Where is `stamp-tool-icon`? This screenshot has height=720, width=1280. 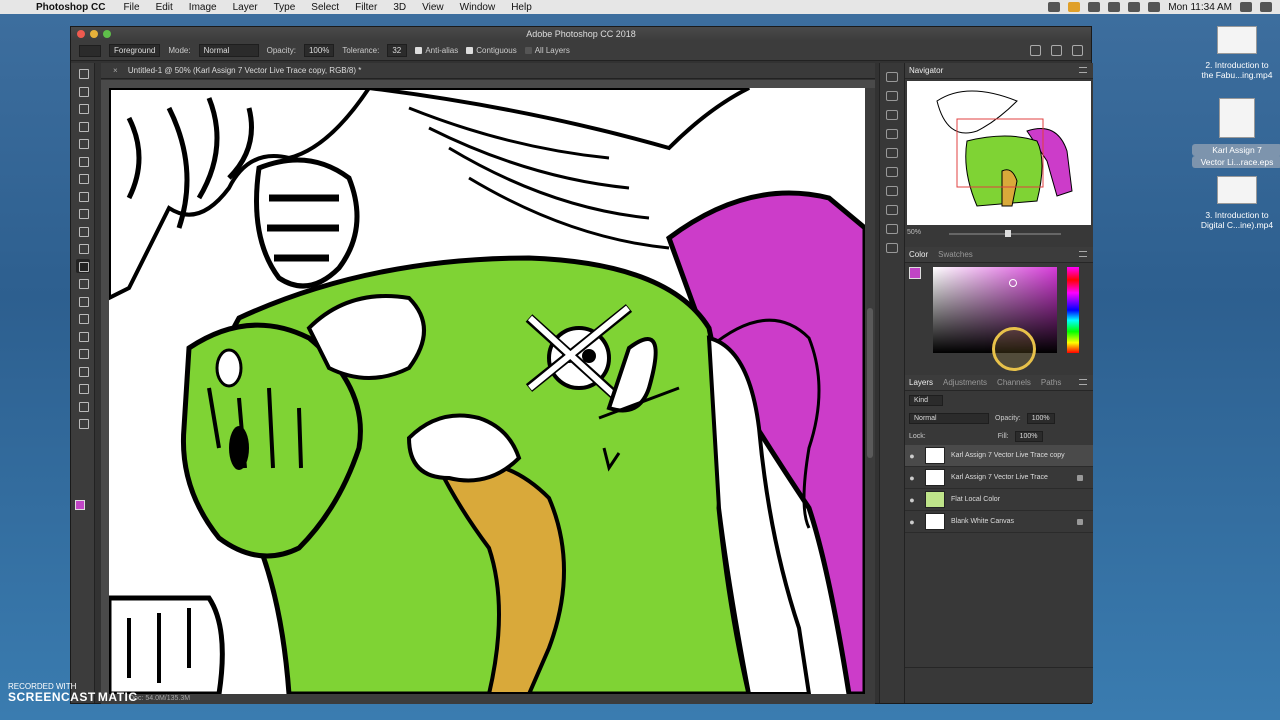
stamp-tool-icon is located at coordinates (83, 213).